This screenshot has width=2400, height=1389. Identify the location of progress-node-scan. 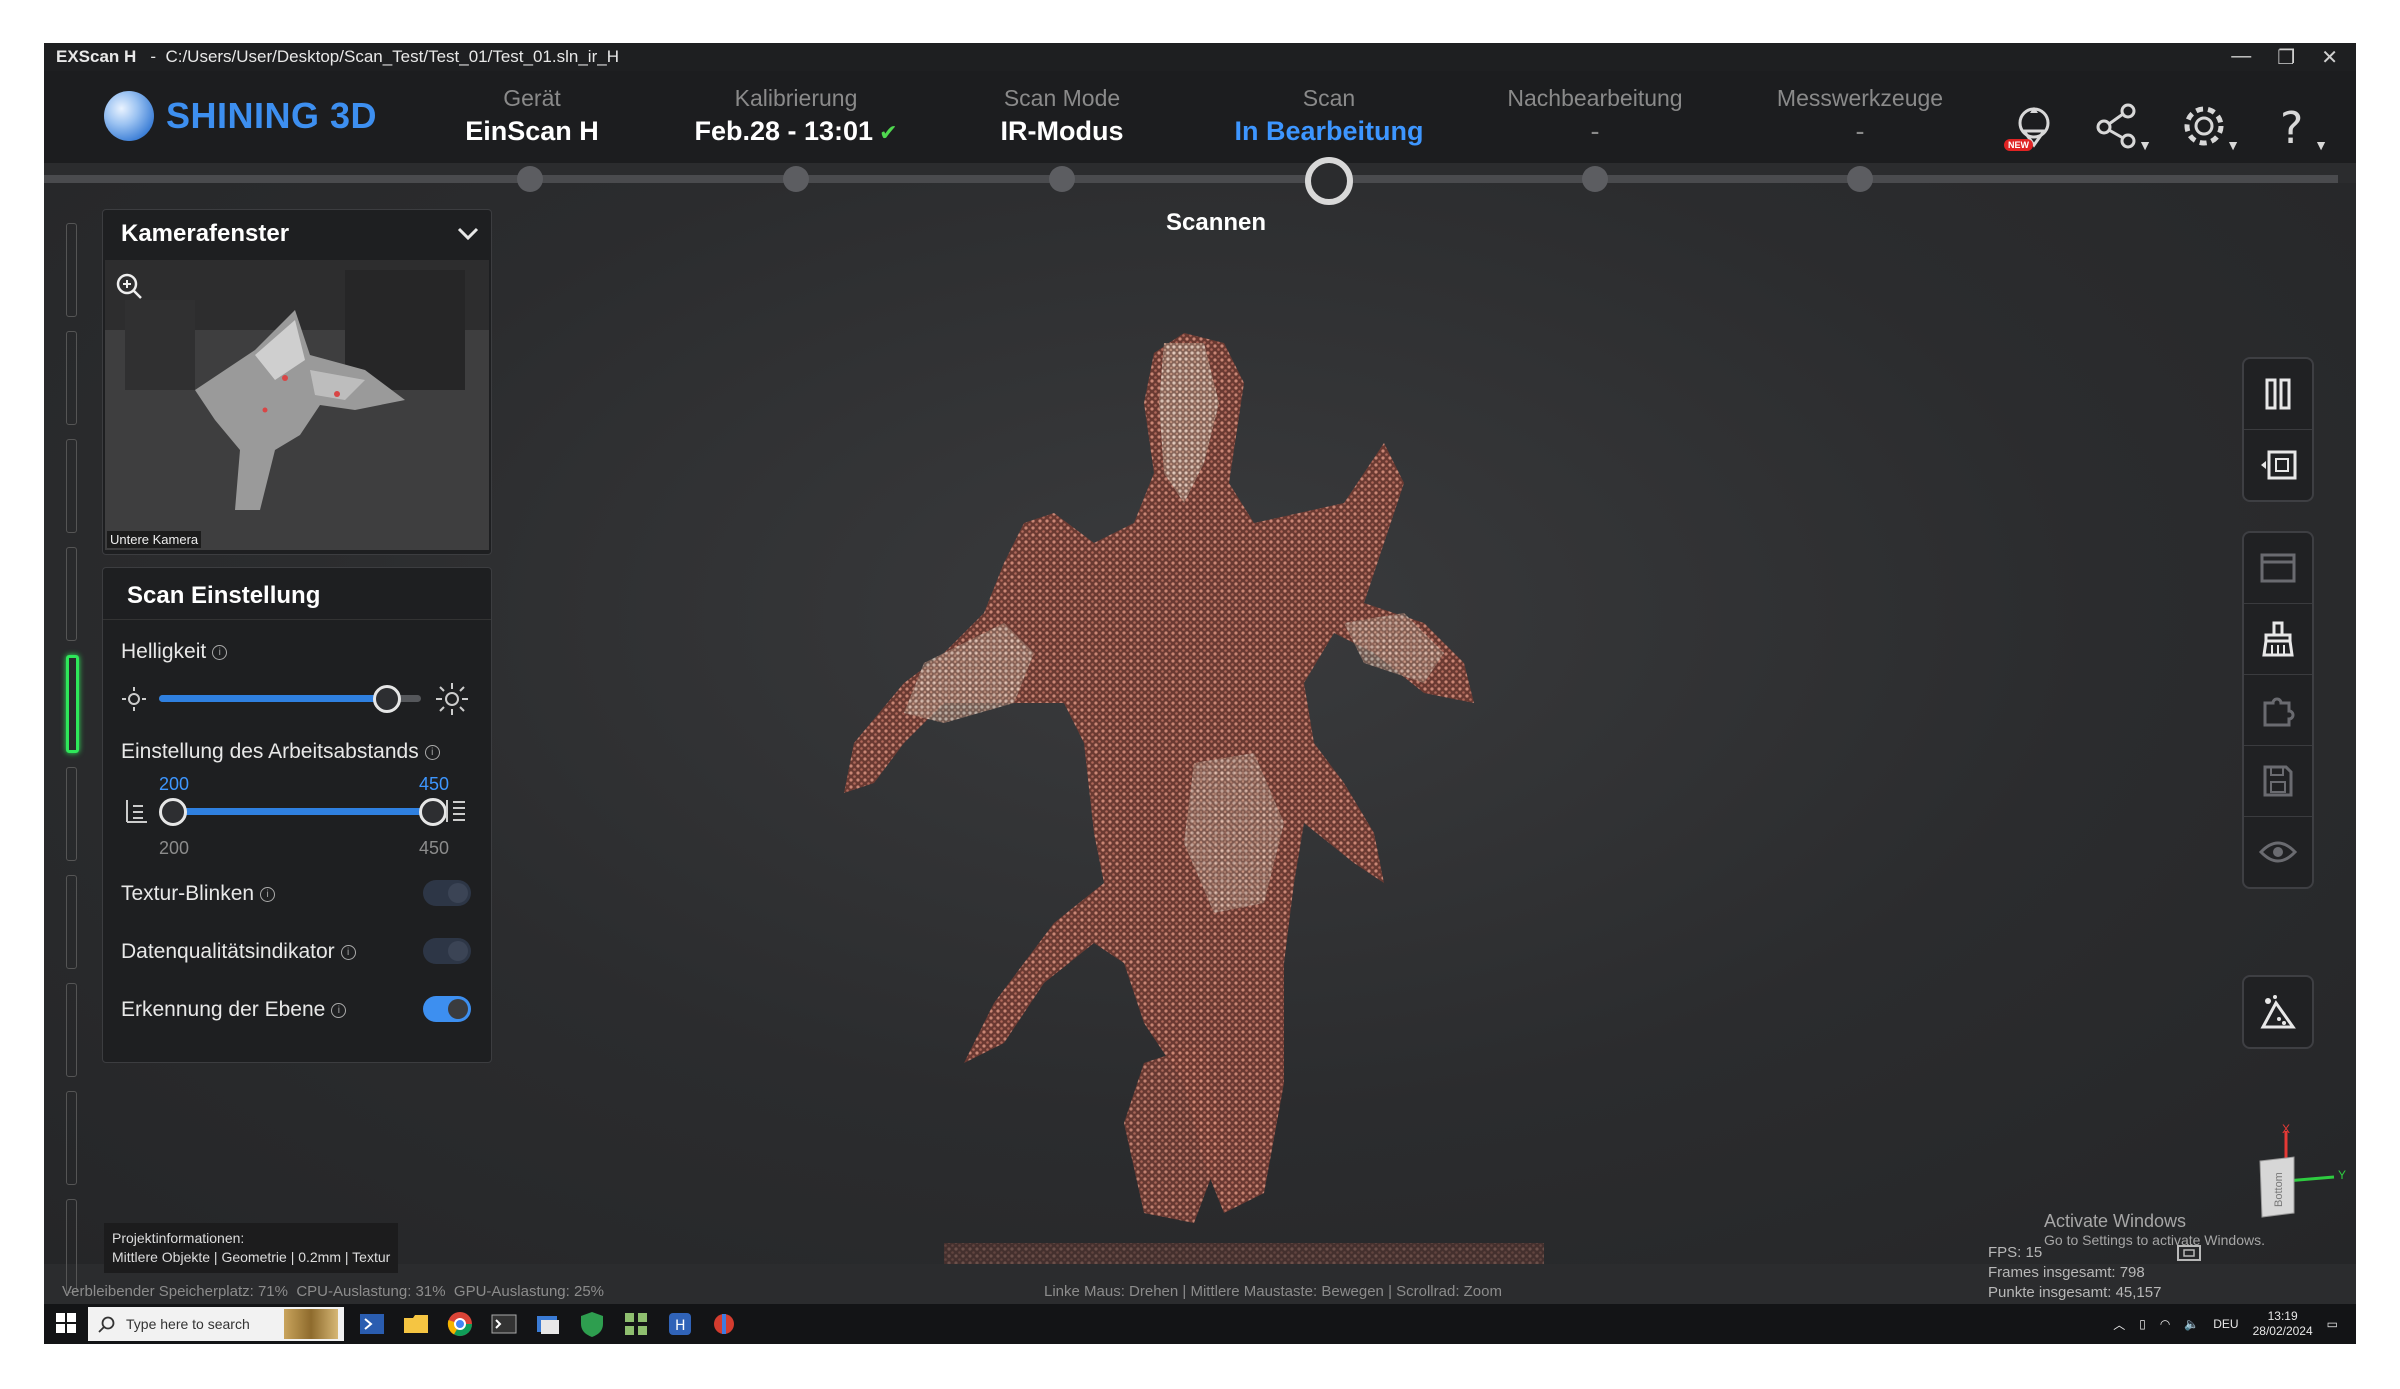
(1329, 181).